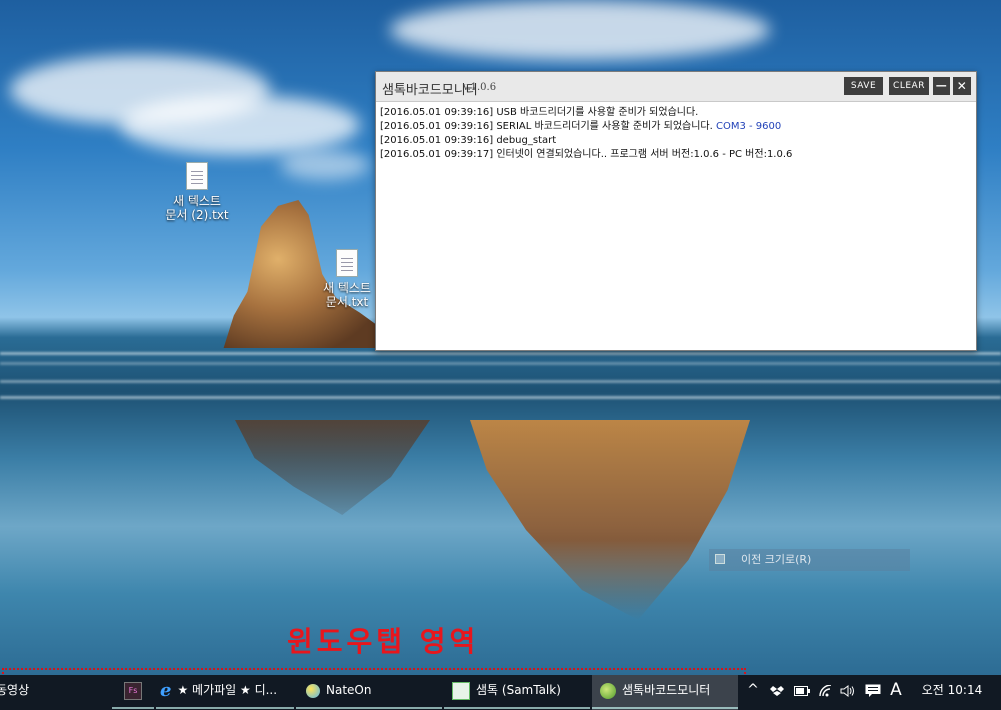 The width and height of the screenshot is (1001, 710). What do you see at coordinates (55, 692) in the screenshot?
I see `taskbar-item-video: 동영상` at bounding box center [55, 692].